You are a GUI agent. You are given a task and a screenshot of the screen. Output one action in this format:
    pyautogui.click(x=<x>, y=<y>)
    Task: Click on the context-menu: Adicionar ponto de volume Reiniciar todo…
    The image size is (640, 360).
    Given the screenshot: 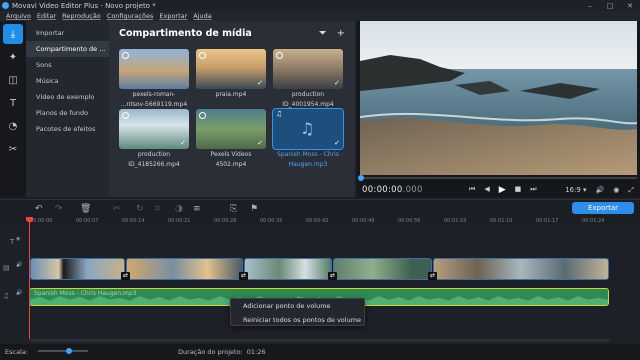 What is the action you would take?
    pyautogui.click(x=297, y=312)
    